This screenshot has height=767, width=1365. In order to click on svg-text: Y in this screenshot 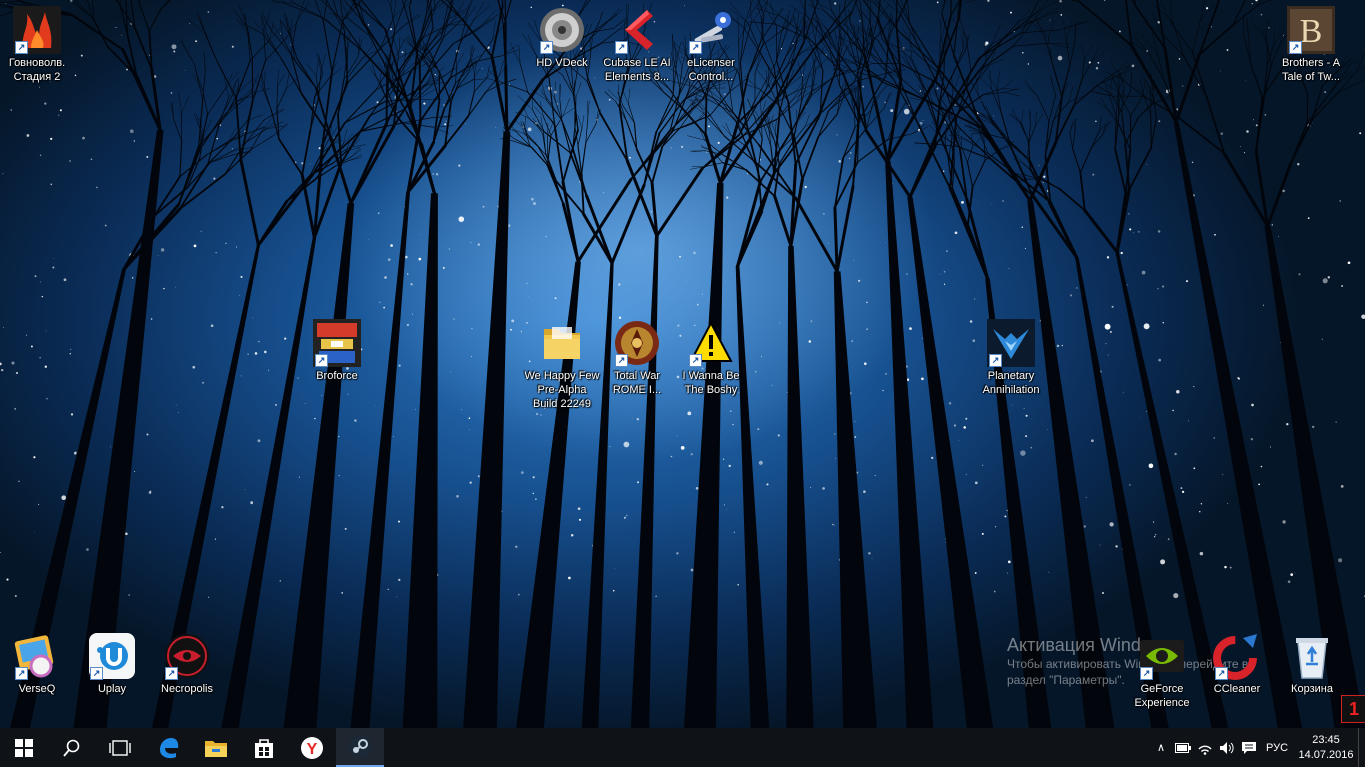, I will do `click(312, 749)`.